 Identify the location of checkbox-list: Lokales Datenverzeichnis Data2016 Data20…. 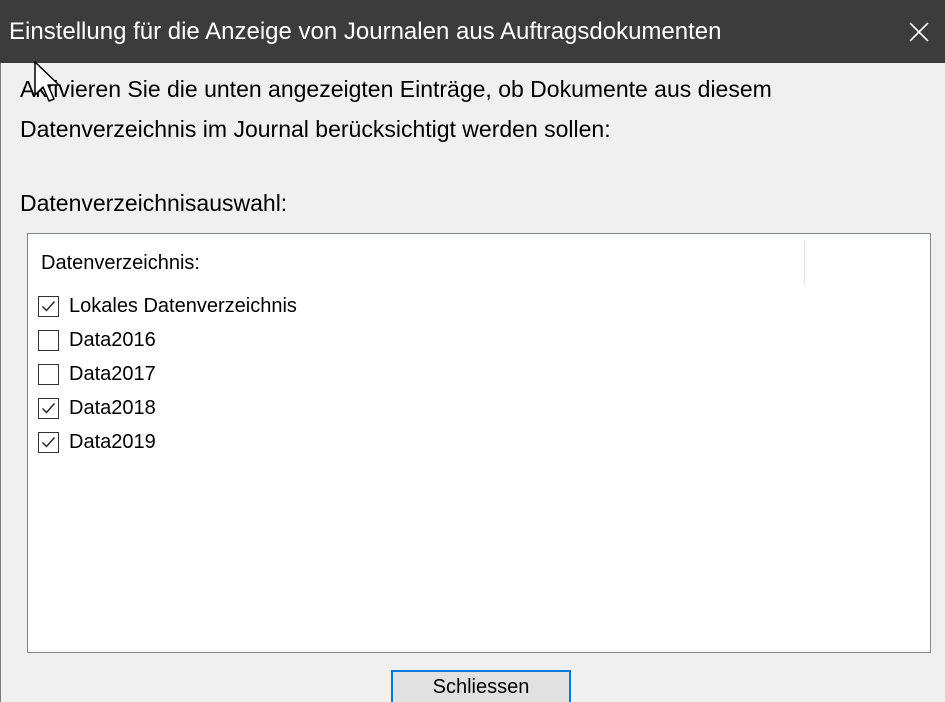
(167, 374).